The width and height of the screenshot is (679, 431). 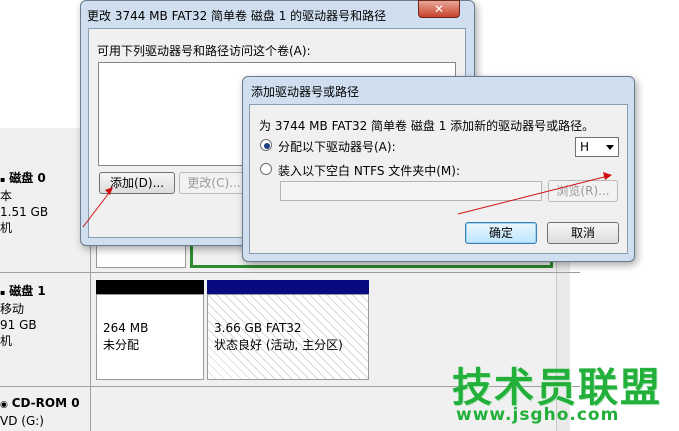 What do you see at coordinates (534, 193) in the screenshot?
I see `arrow-to-drive-letter-select` at bounding box center [534, 193].